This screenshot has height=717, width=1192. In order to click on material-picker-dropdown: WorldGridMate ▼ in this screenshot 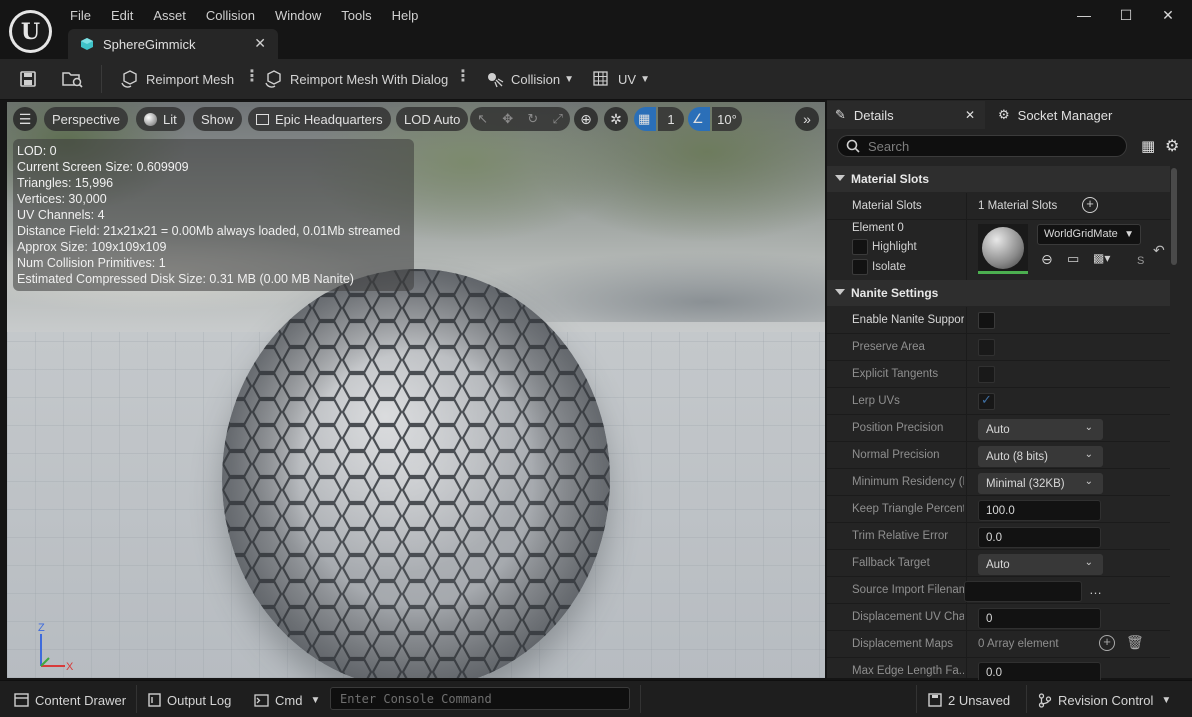, I will do `click(1089, 234)`.